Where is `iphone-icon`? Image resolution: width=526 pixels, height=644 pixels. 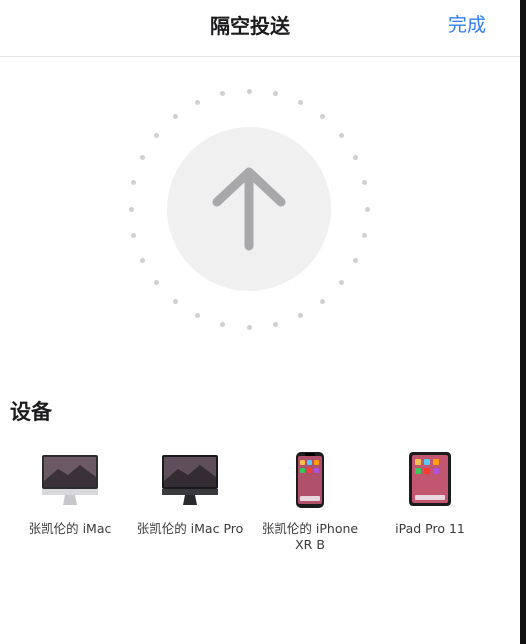 iphone-icon is located at coordinates (310, 480).